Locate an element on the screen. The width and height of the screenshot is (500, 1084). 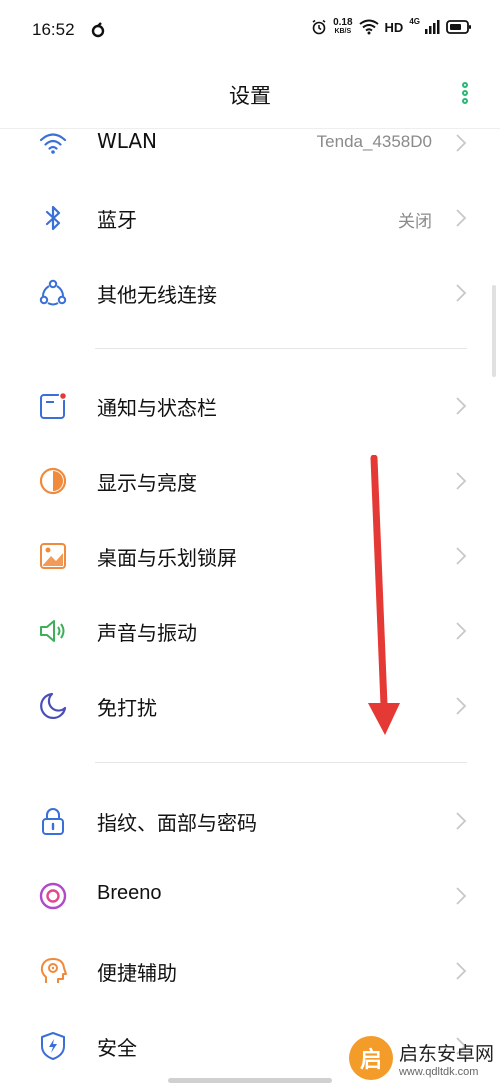
net-speed: 0.18 KB/S is located at coordinates (342, 27).